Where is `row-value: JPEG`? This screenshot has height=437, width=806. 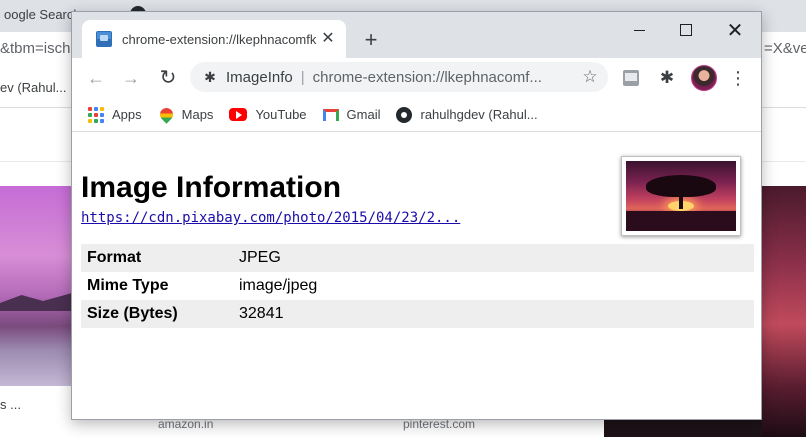
row-value: JPEG is located at coordinates (260, 257).